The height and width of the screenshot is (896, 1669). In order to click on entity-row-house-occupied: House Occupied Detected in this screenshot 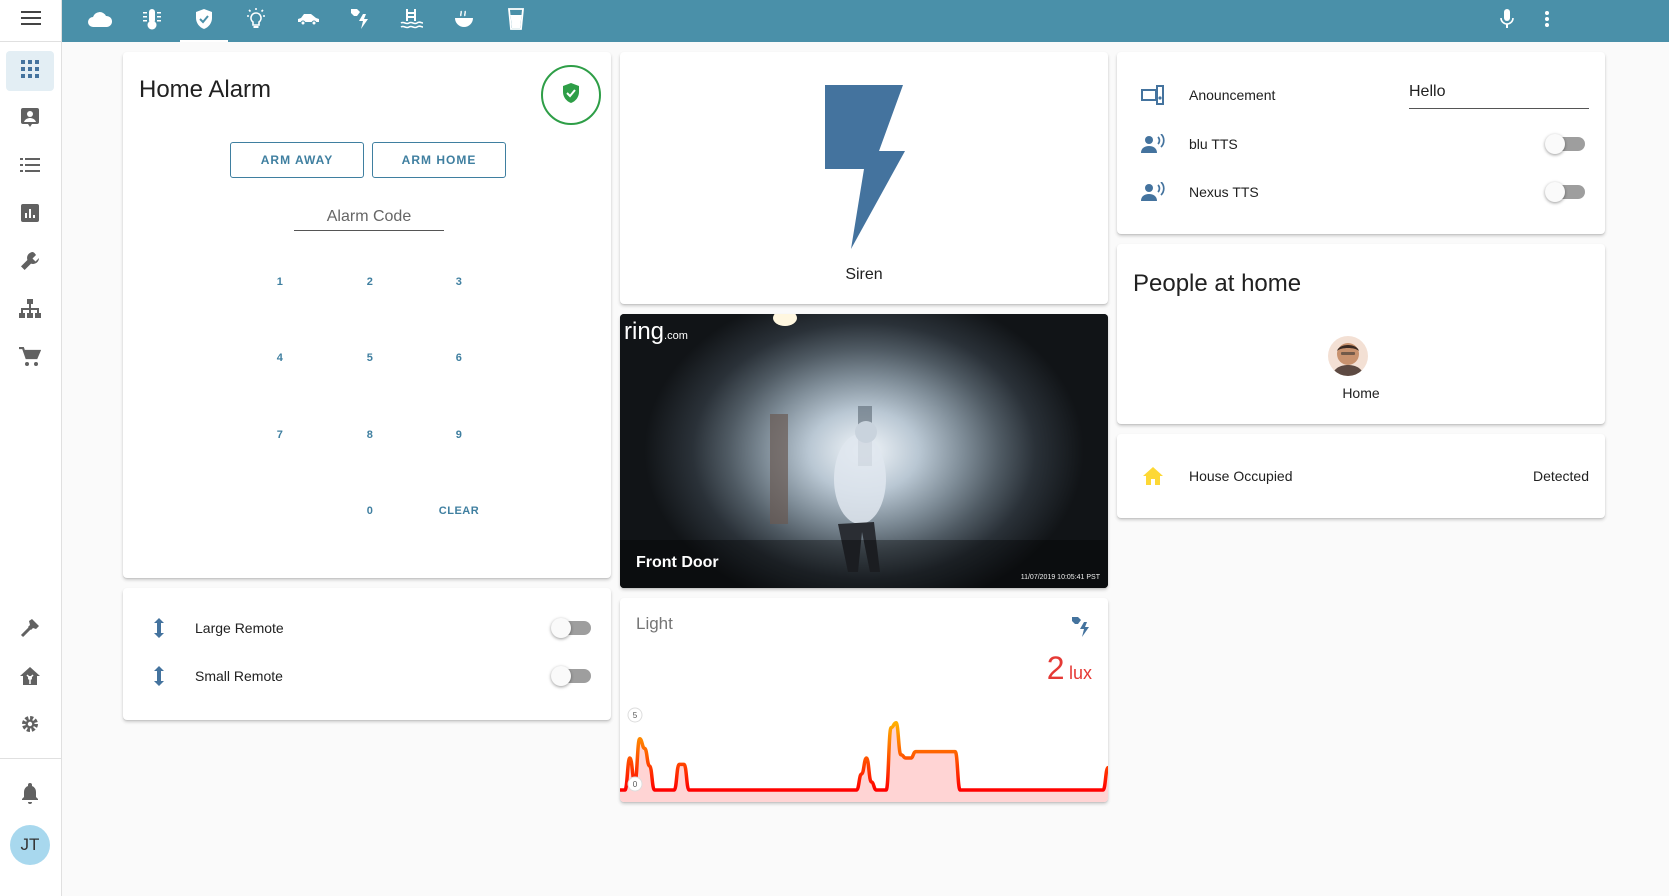, I will do `click(1361, 476)`.